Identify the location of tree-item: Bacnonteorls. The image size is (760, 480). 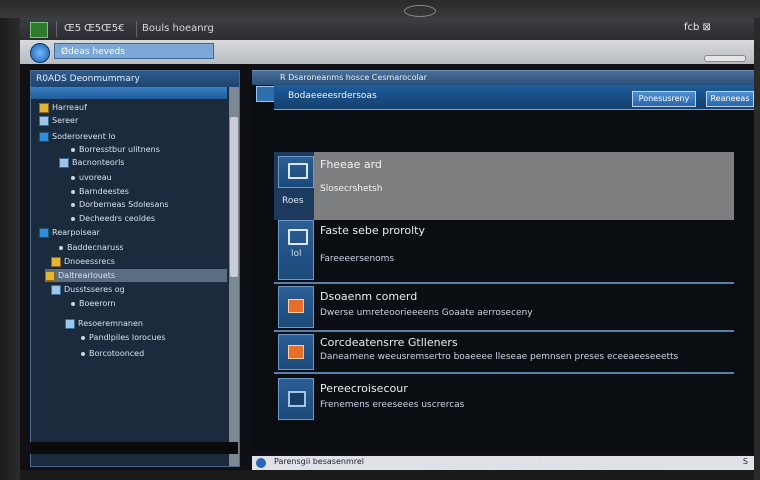
(91, 162).